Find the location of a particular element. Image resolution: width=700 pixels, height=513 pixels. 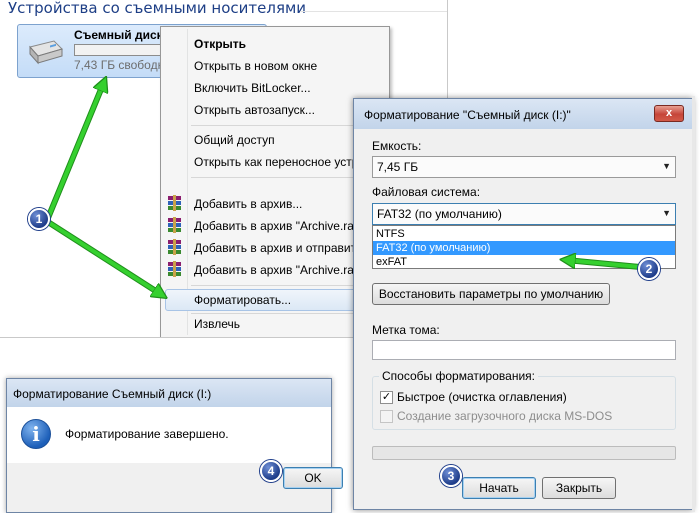

close-button: Закрыть is located at coordinates (579, 488).